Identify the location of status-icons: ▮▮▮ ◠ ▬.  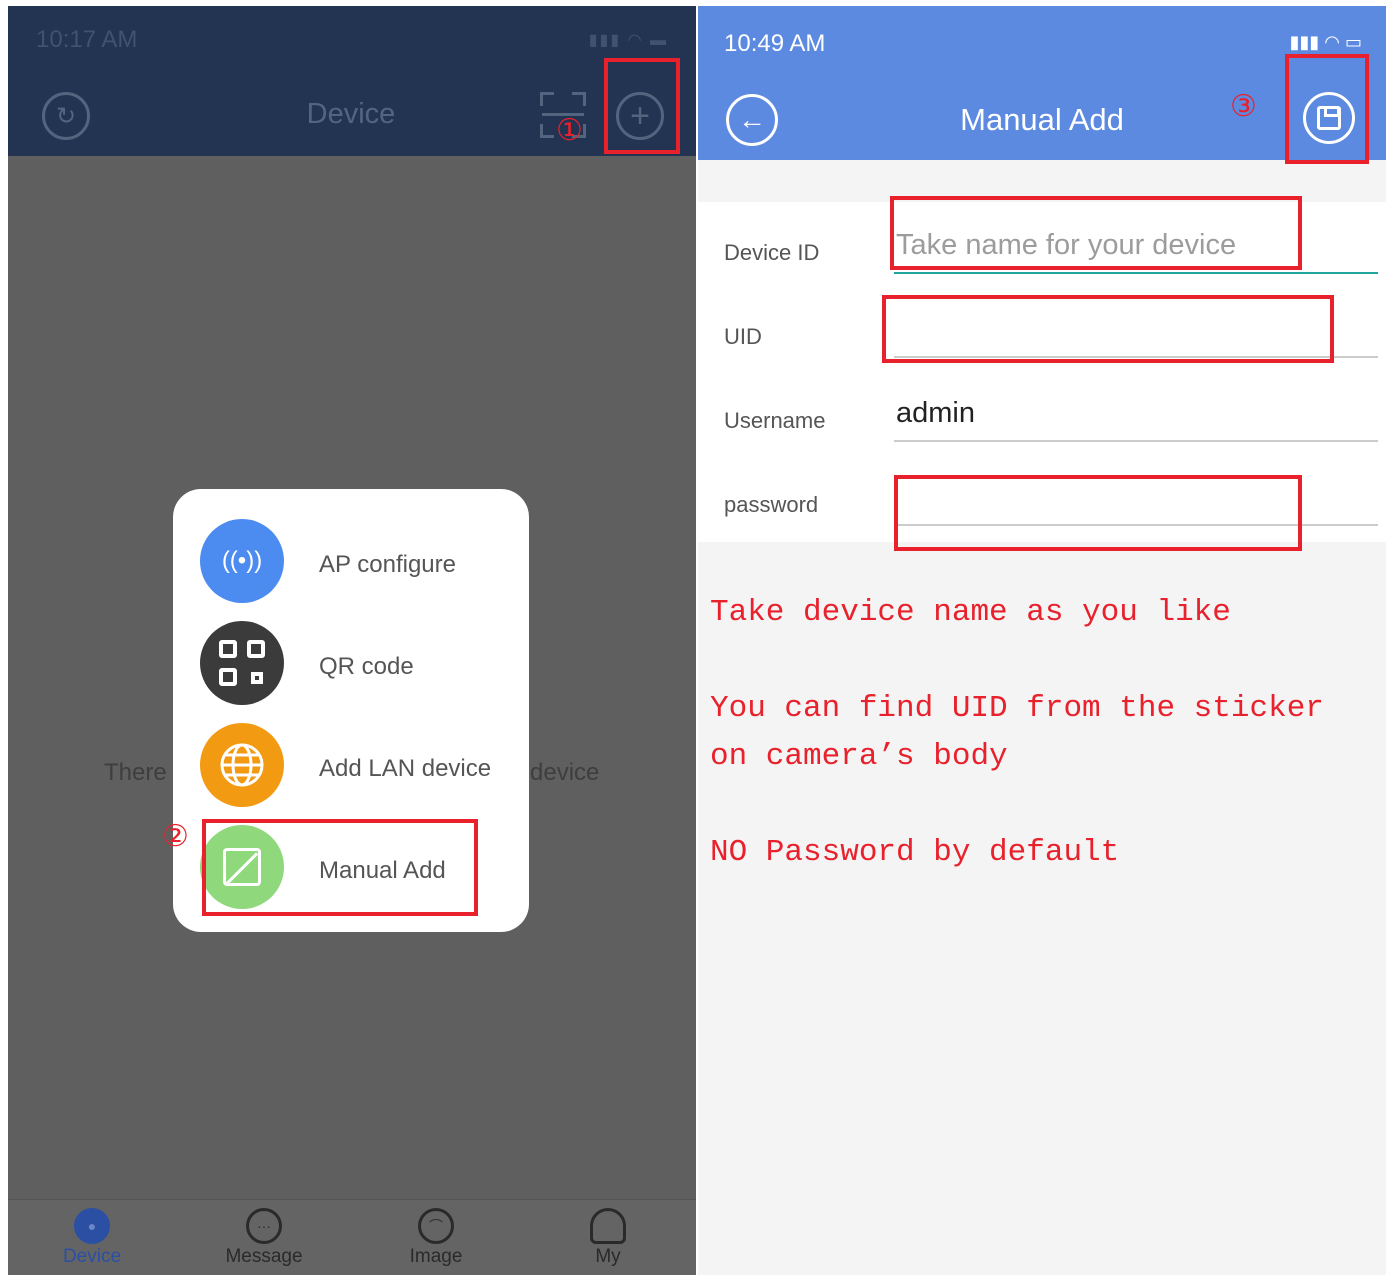
(628, 40).